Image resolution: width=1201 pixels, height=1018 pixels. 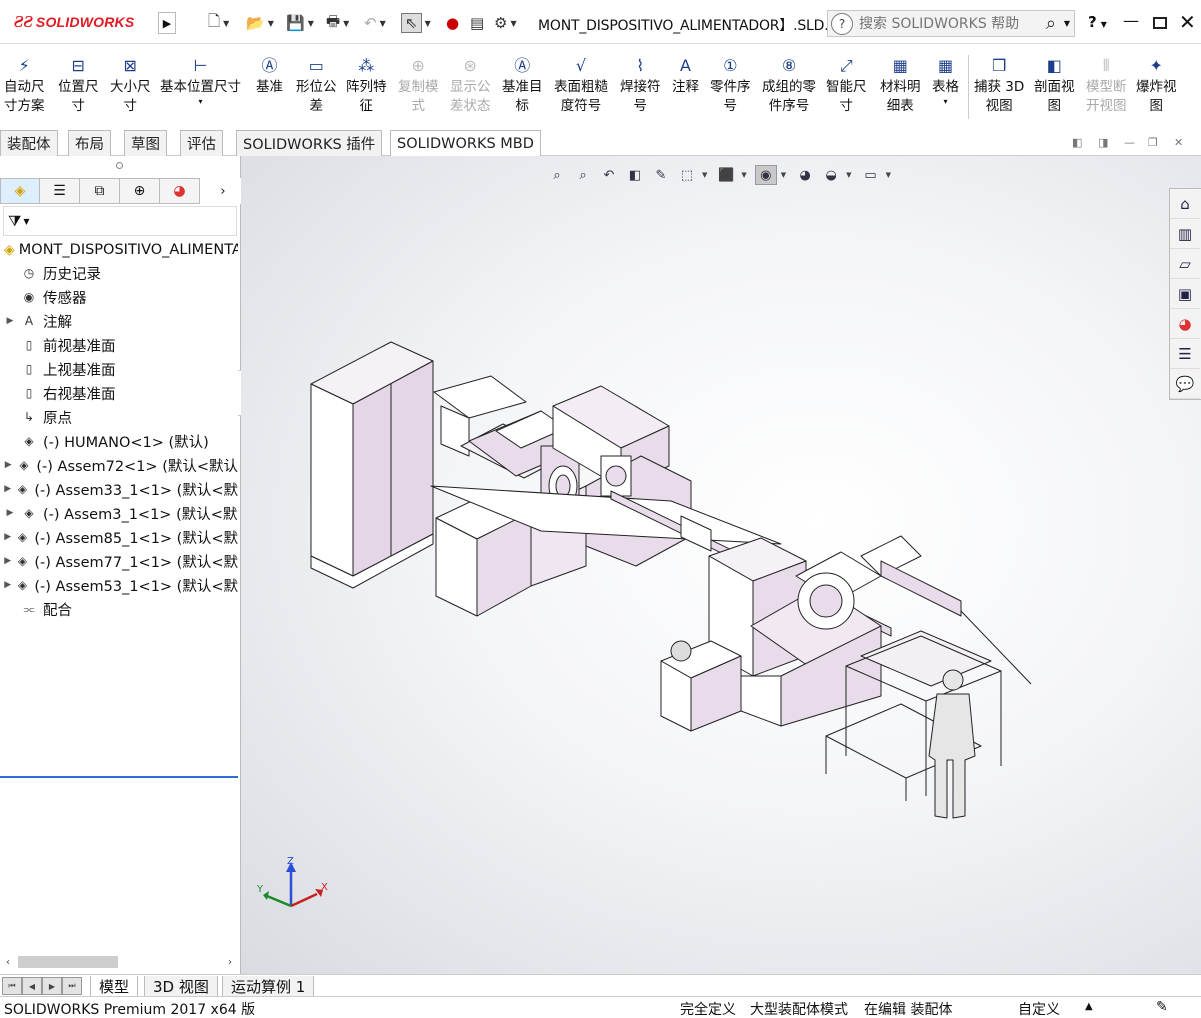 What do you see at coordinates (230, 962) in the screenshot?
I see `scroll-right-icon: ›` at bounding box center [230, 962].